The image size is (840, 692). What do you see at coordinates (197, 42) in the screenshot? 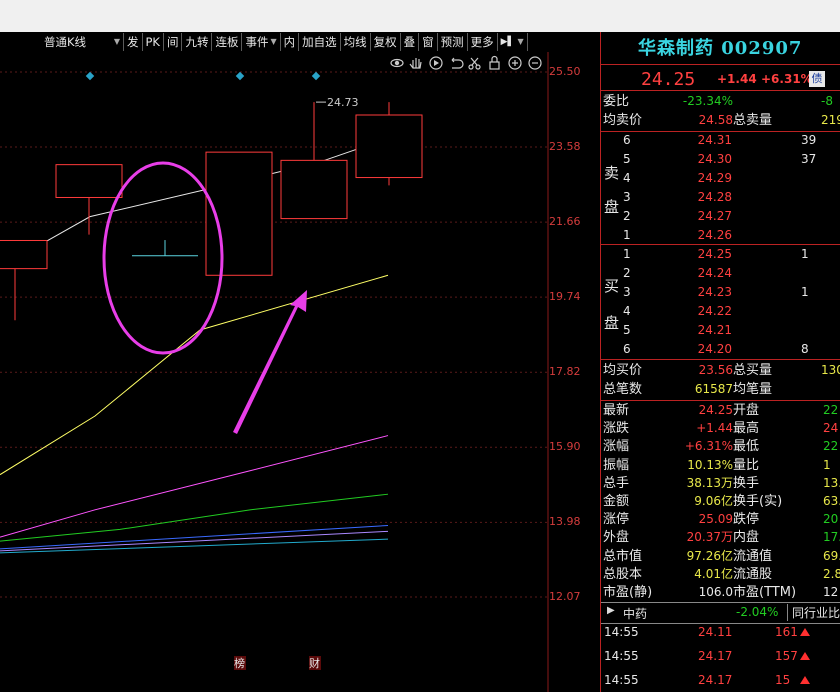
I see `toolbar-jiuzhuan-button: 九转` at bounding box center [197, 42].